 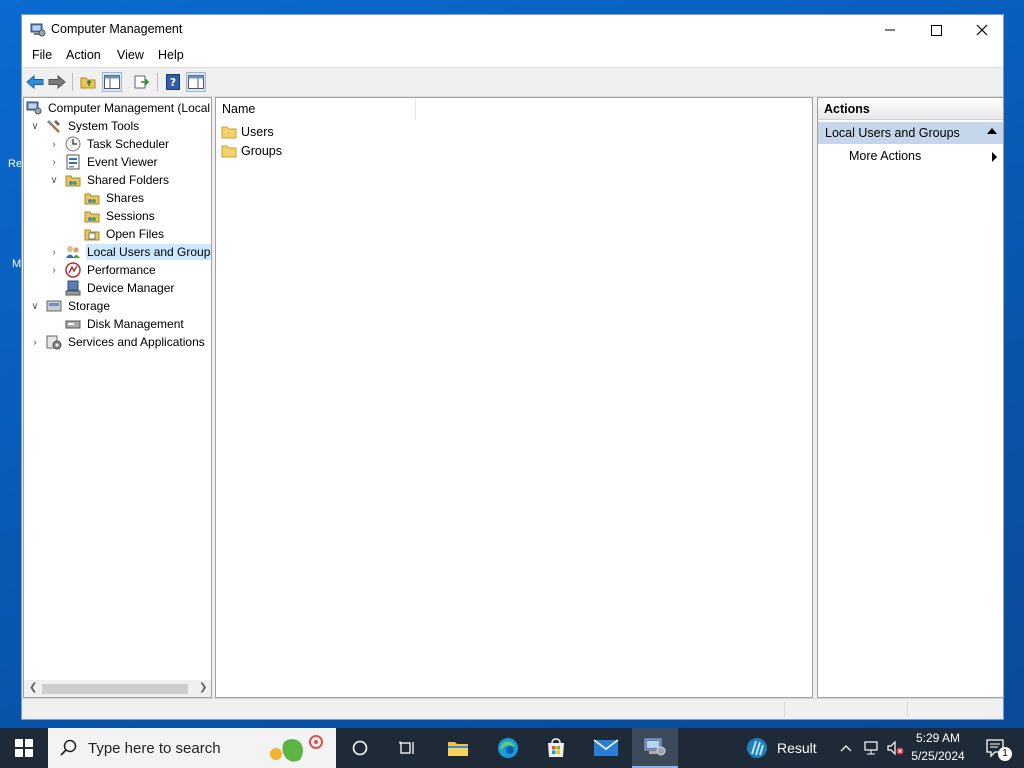 I want to click on clock-date: 5/25/2024, so click(x=938, y=756).